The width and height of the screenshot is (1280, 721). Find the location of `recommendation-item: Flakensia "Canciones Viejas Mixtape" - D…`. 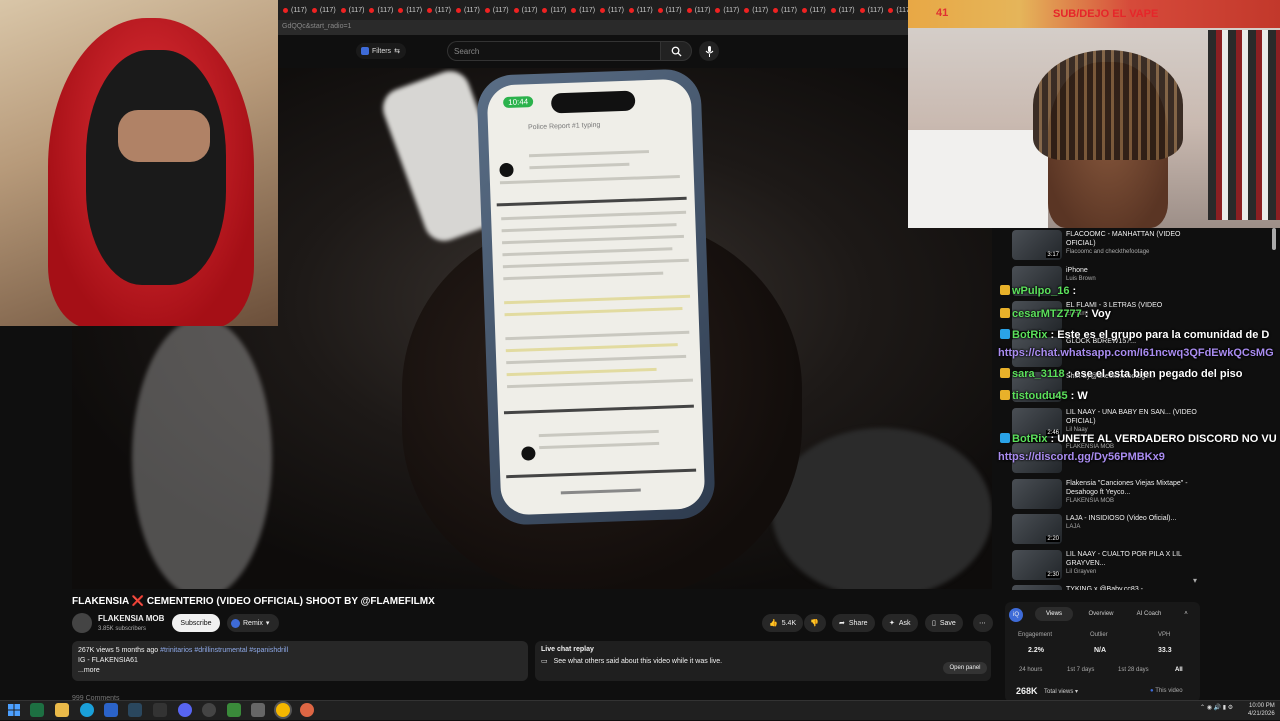

recommendation-item: Flakensia "Canciones Viejas Mixtape" - D… is located at coordinates (1105, 495).